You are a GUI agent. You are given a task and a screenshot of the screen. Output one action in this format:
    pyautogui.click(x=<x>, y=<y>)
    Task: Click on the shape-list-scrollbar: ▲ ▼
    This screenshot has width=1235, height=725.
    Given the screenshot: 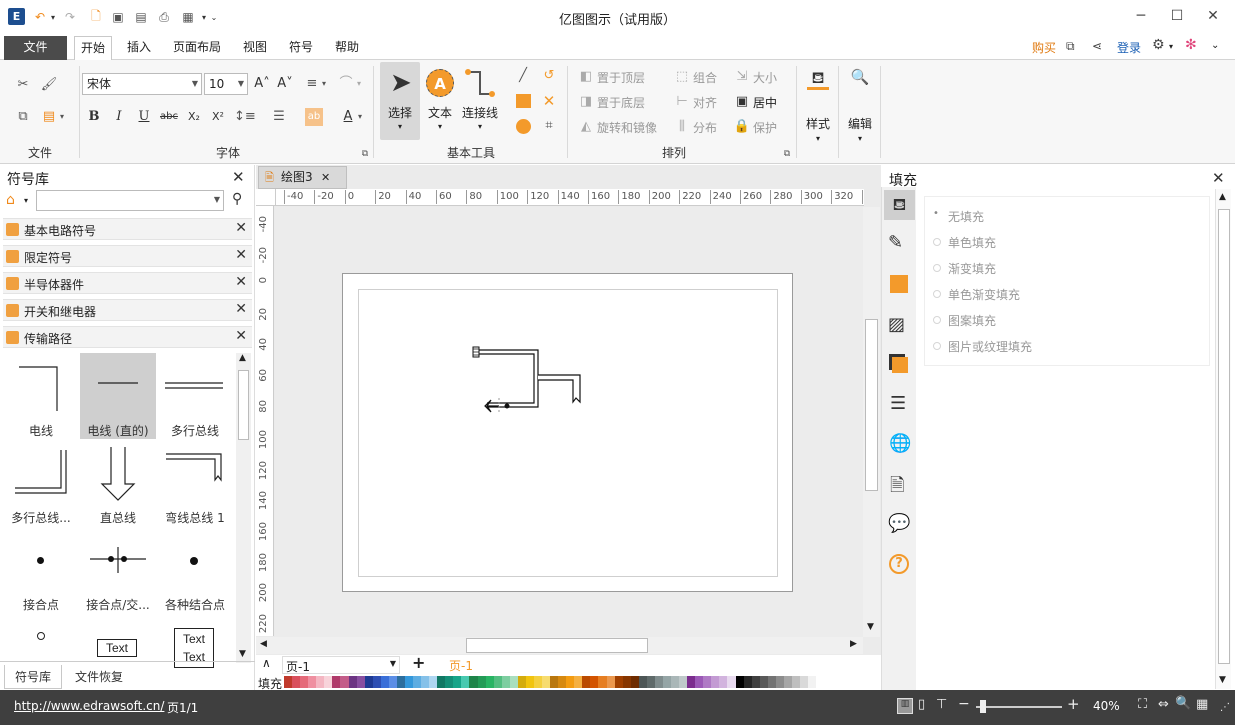 What is the action you would take?
    pyautogui.click(x=243, y=508)
    